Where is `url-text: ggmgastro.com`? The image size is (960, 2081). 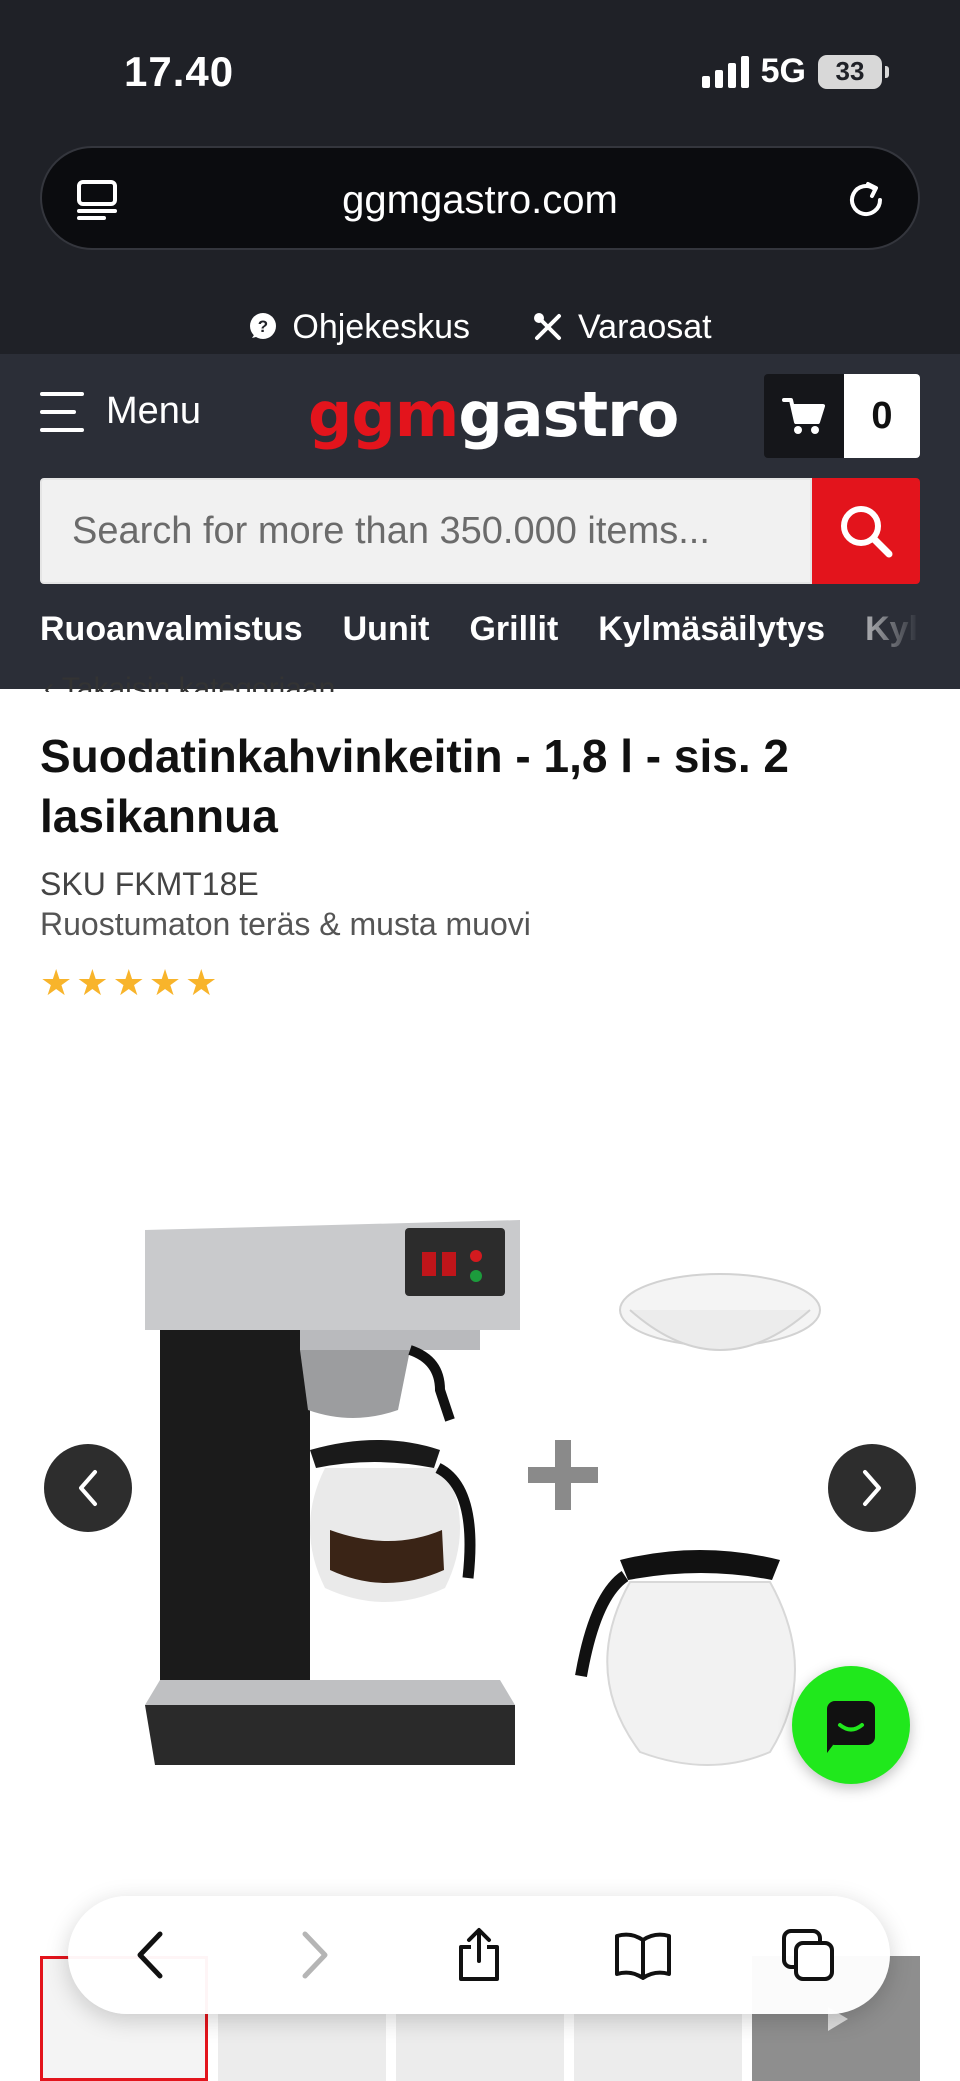 url-text: ggmgastro.com is located at coordinates (480, 200).